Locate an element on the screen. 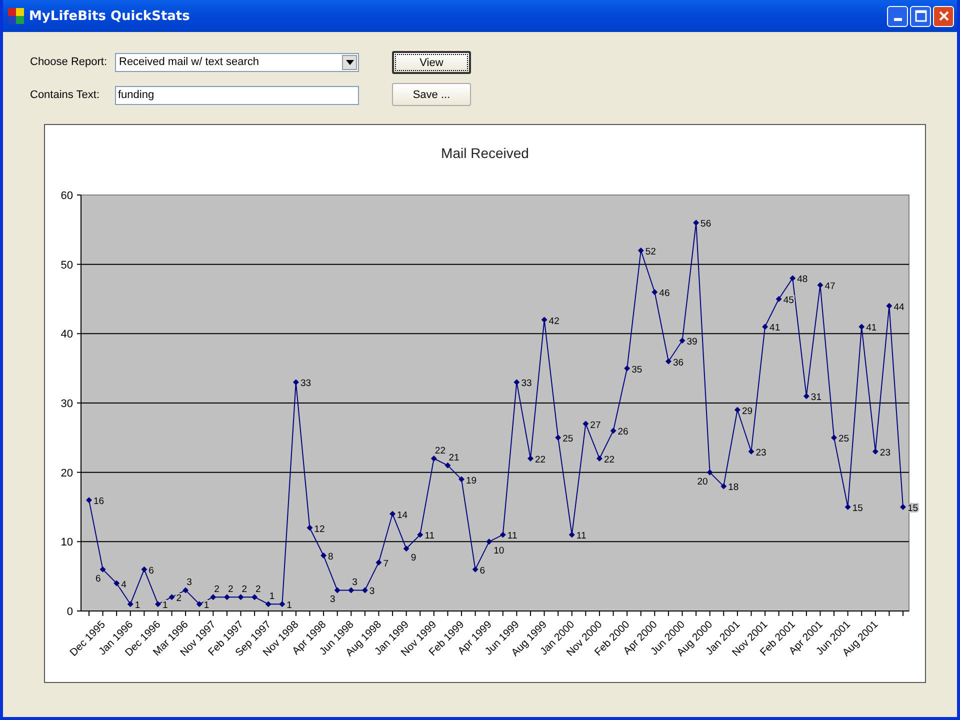 This screenshot has height=720, width=960. y-tick-label: 20 is located at coordinates (66, 473).